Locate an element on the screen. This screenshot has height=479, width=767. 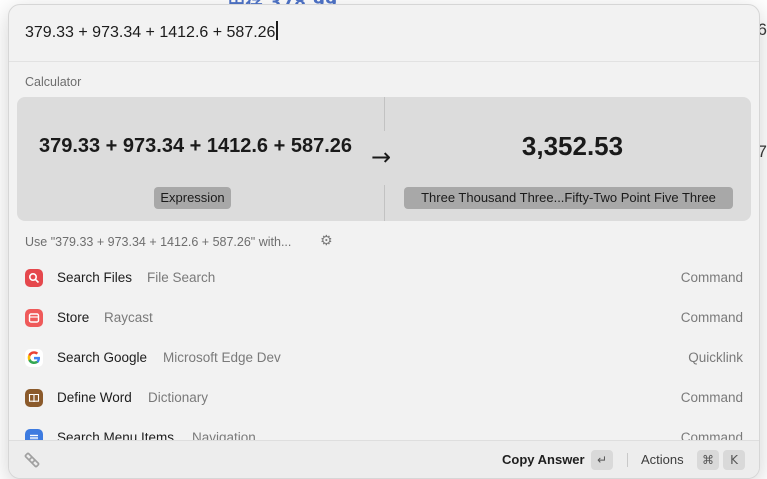
expression-label-chip: Expression is located at coordinates (192, 198).